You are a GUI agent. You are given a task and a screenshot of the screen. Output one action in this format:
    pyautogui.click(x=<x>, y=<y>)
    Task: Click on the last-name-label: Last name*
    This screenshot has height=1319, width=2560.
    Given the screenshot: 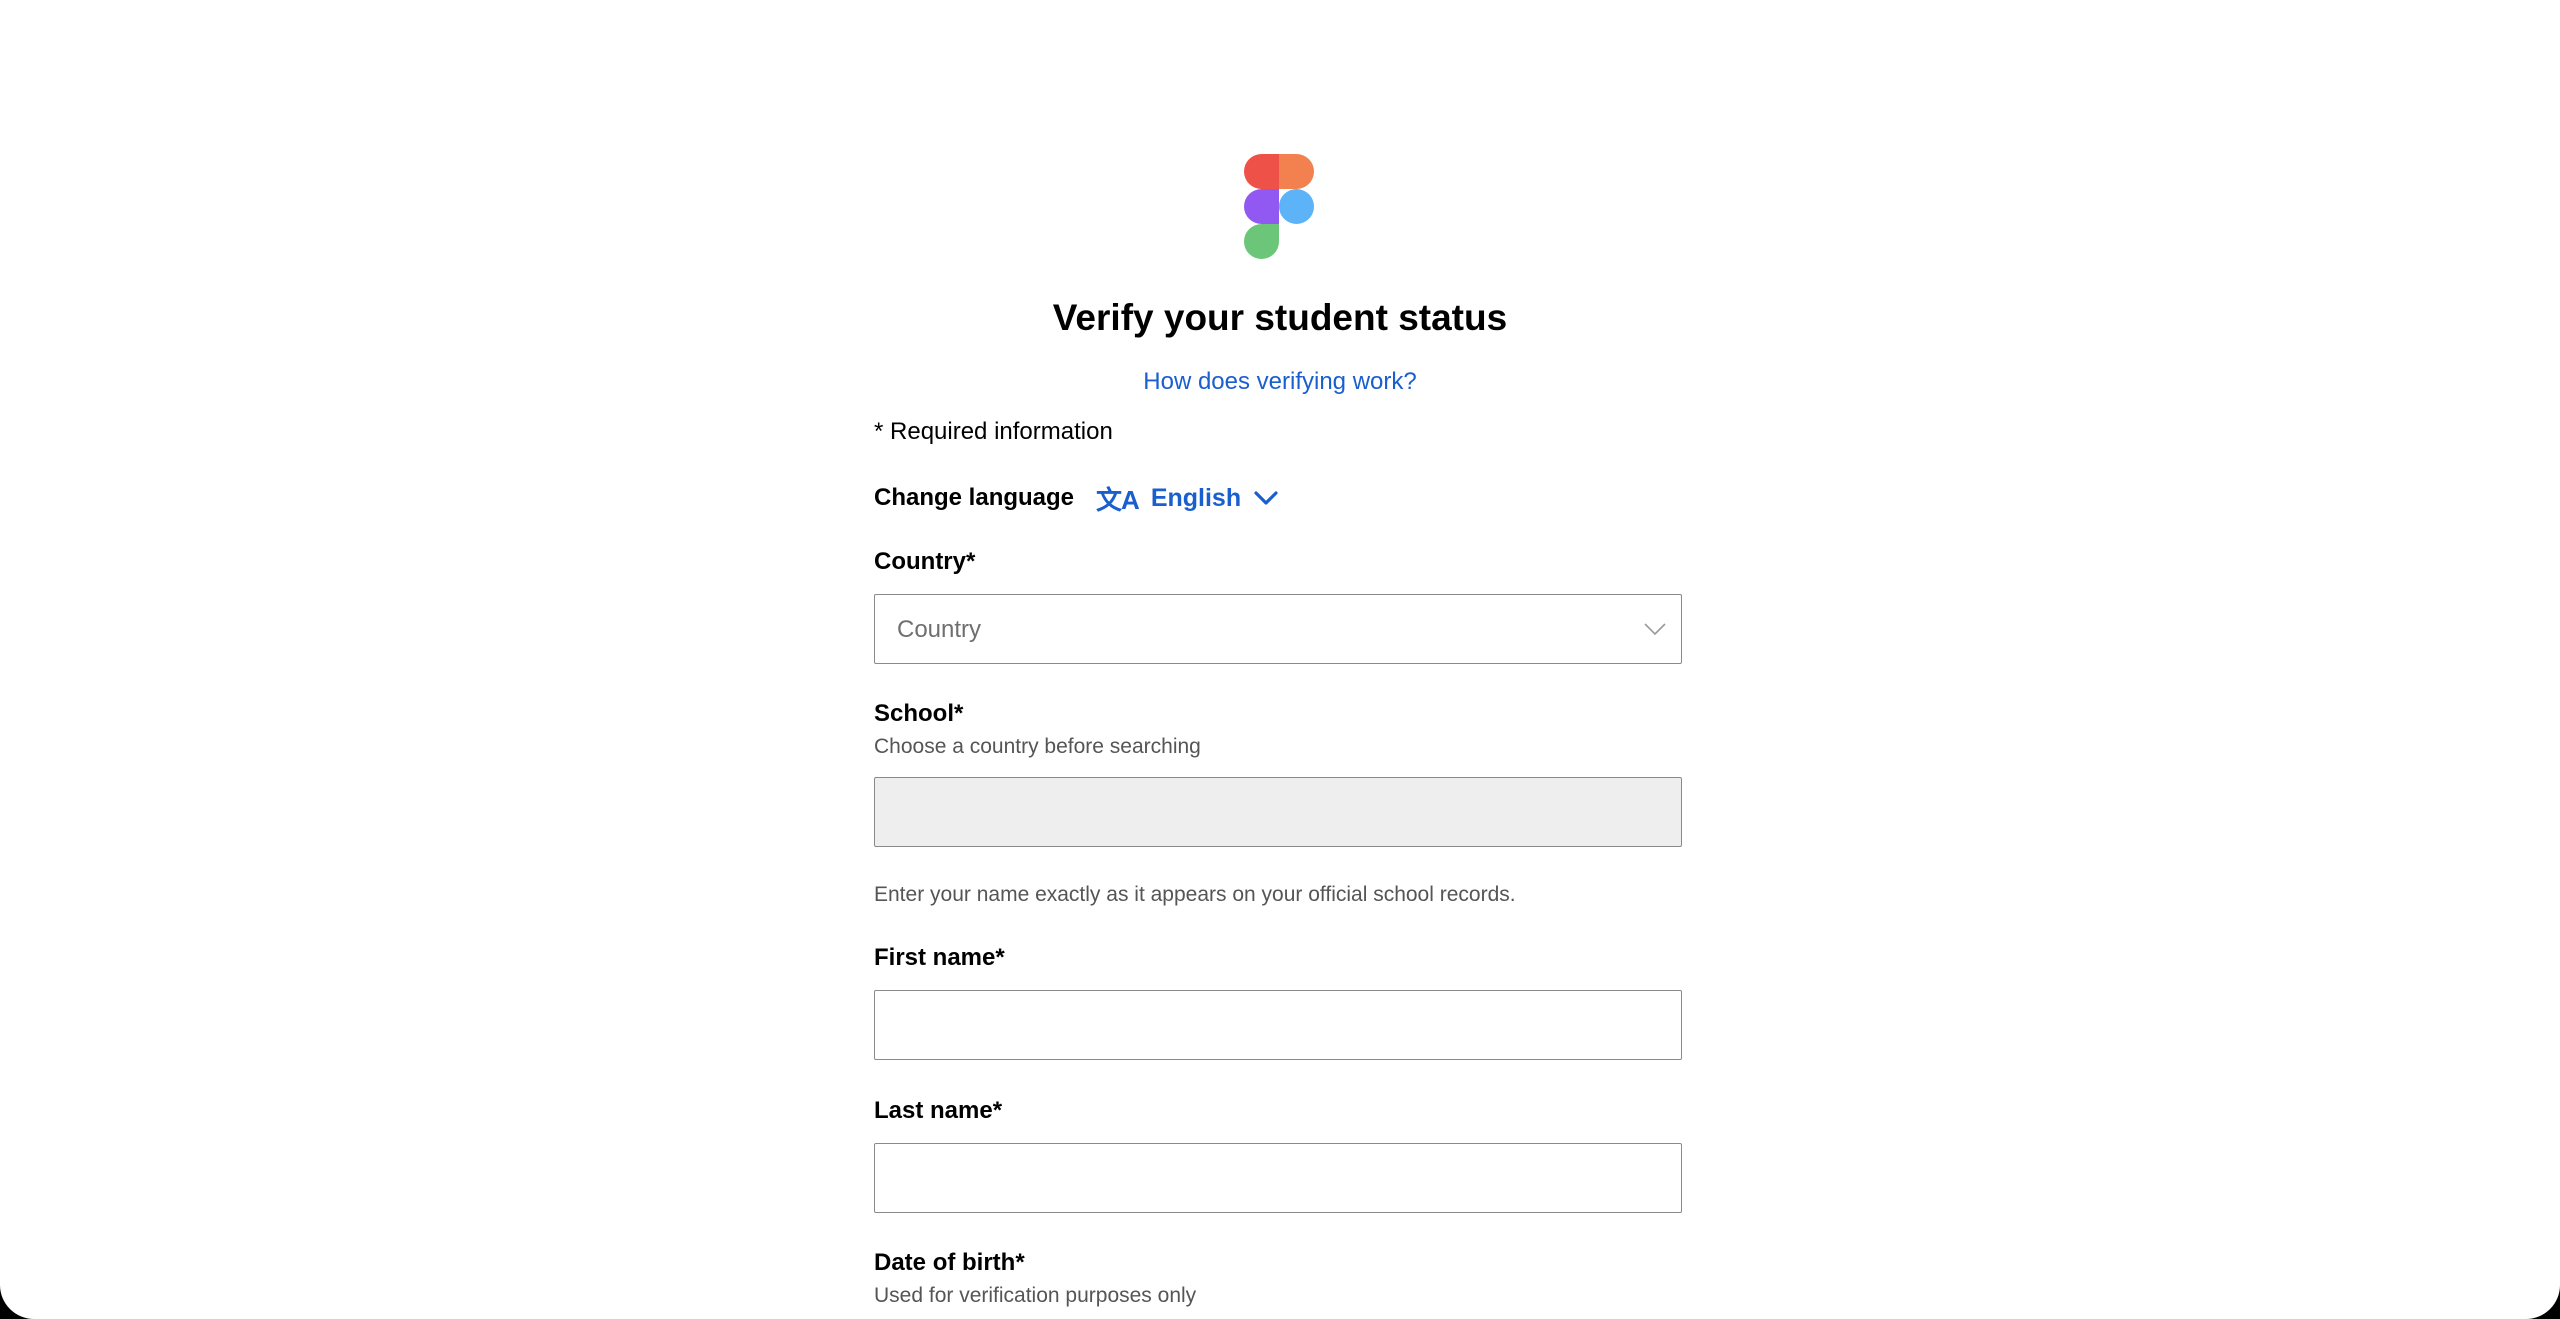 What is the action you would take?
    pyautogui.click(x=938, y=1110)
    